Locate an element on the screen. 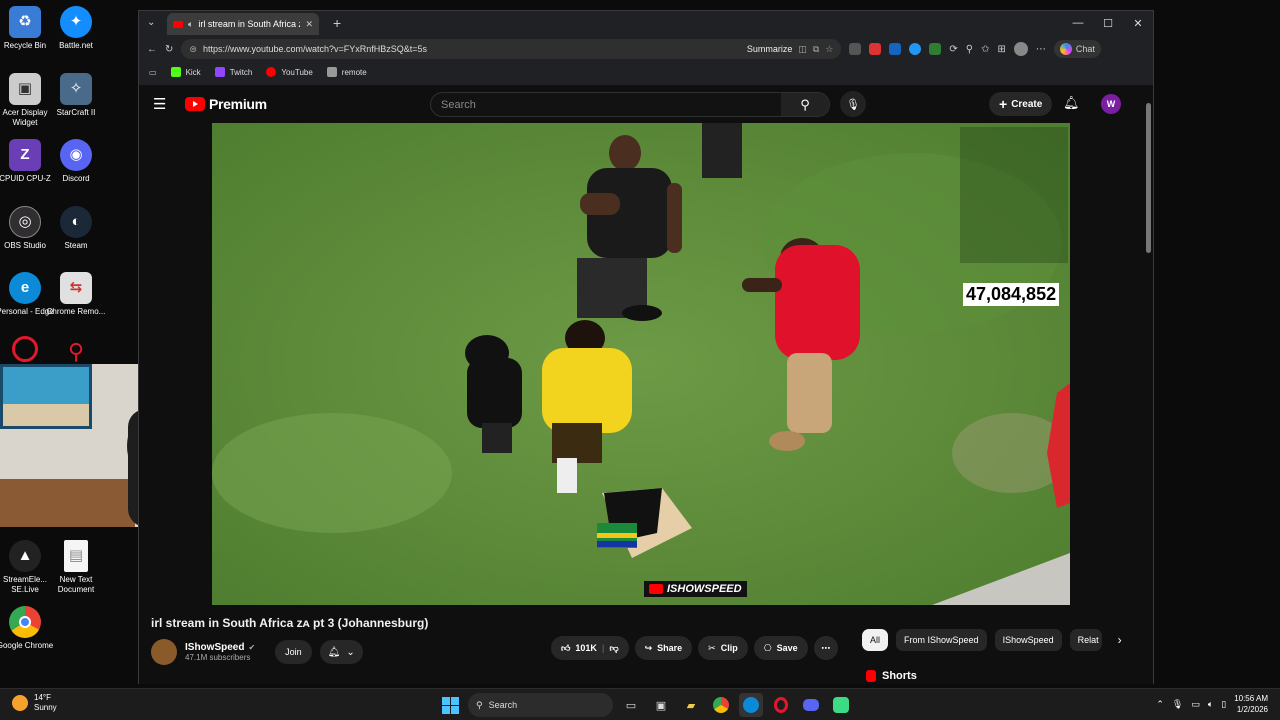  save-button: ⎔ Save is located at coordinates (780, 648).